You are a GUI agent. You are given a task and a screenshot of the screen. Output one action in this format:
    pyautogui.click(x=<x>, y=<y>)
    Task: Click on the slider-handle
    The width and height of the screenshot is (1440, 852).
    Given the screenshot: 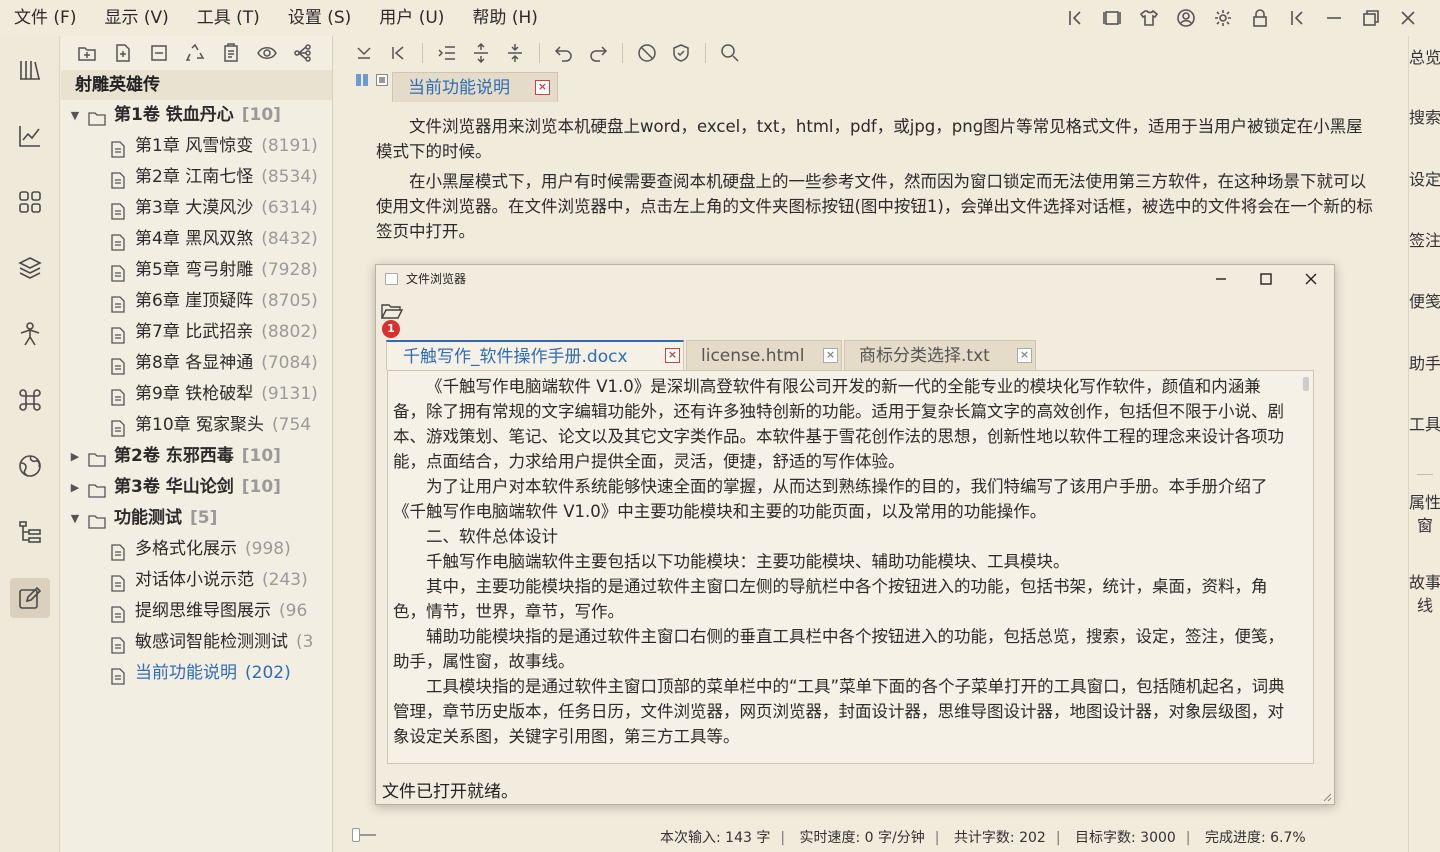 What is the action you would take?
    pyautogui.click(x=356, y=835)
    